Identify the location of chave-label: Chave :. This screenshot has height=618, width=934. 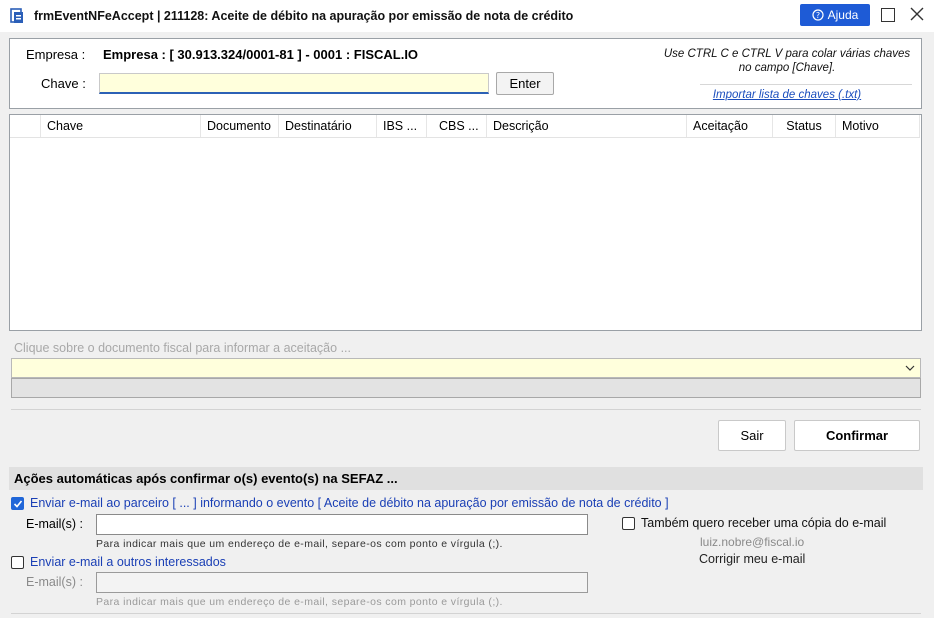
(63, 83).